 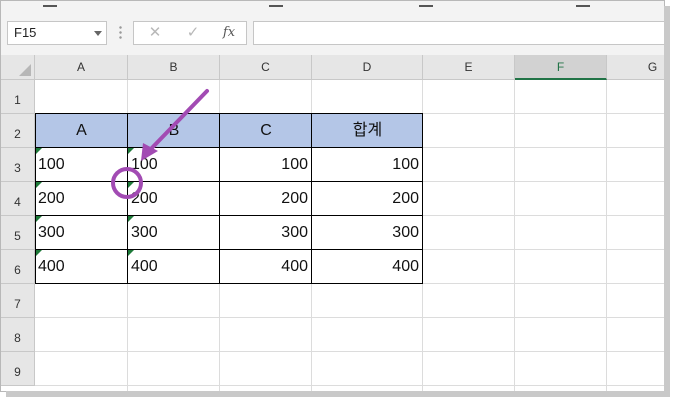 What do you see at coordinates (229, 33) in the screenshot?
I see `insert-function-icon: fx` at bounding box center [229, 33].